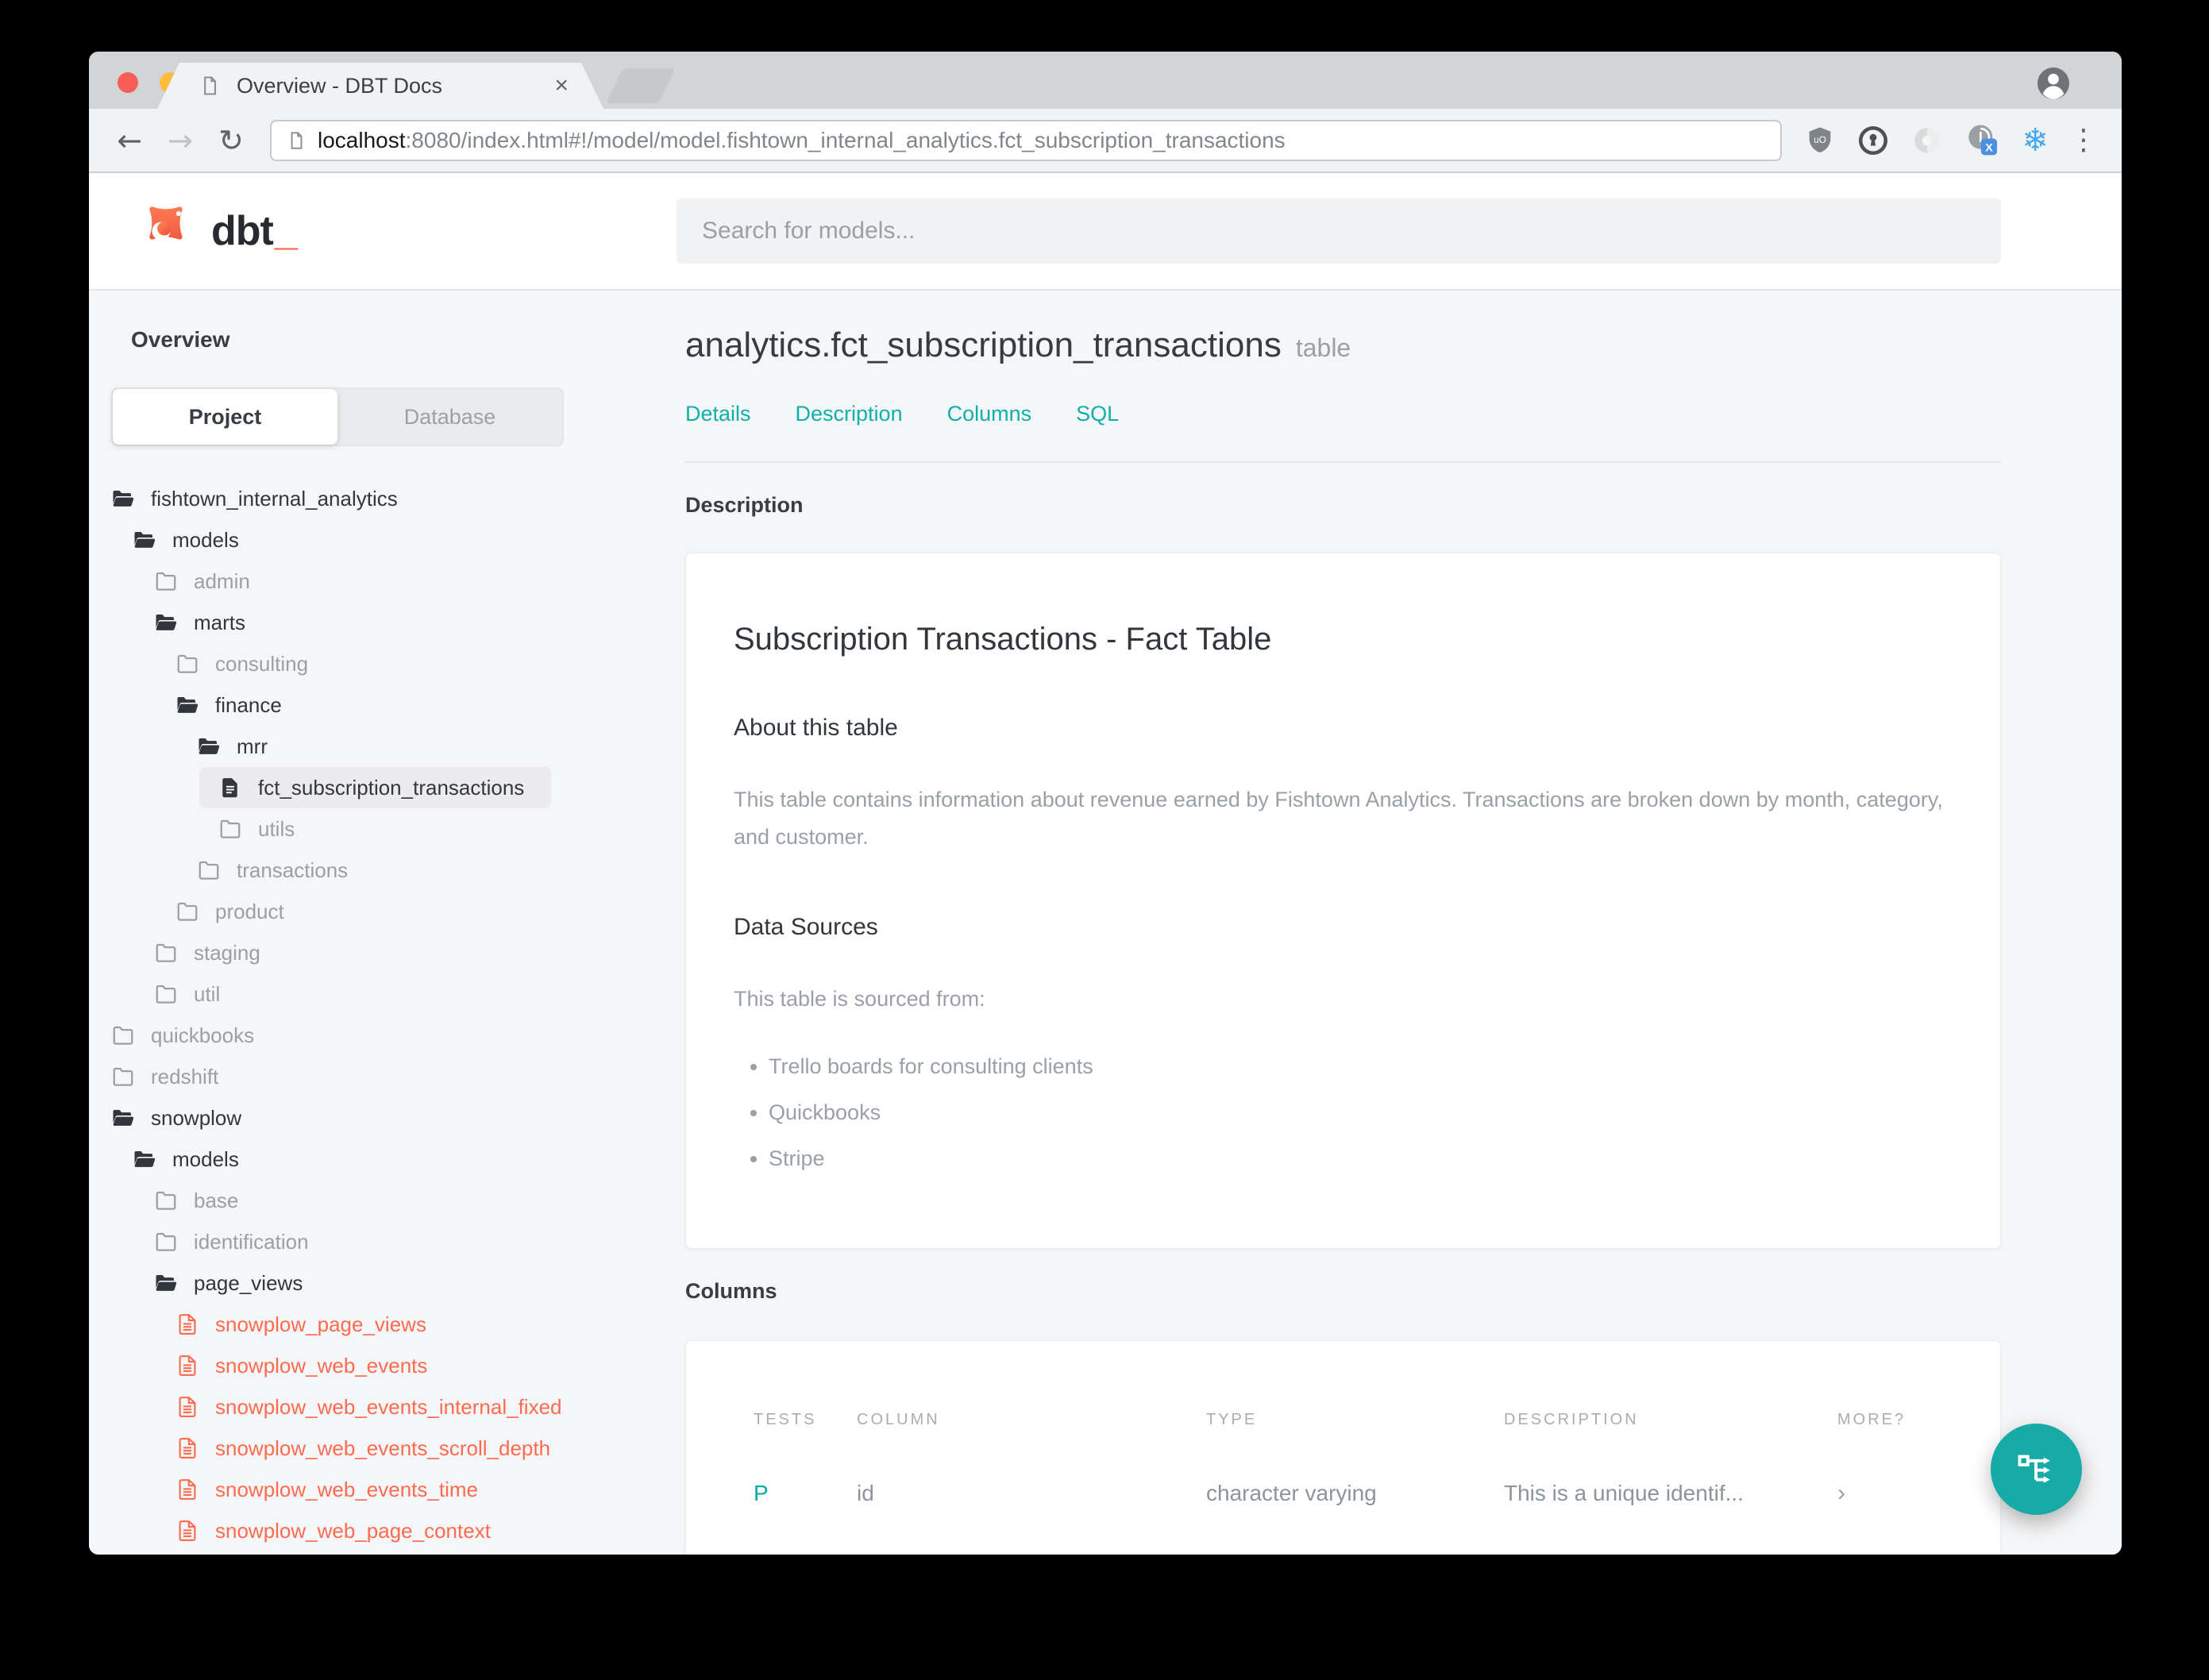 The height and width of the screenshot is (1680, 2209). Describe the element at coordinates (346, 1489) in the screenshot. I see `tree-item-label: snowplow_web_events_time` at that location.